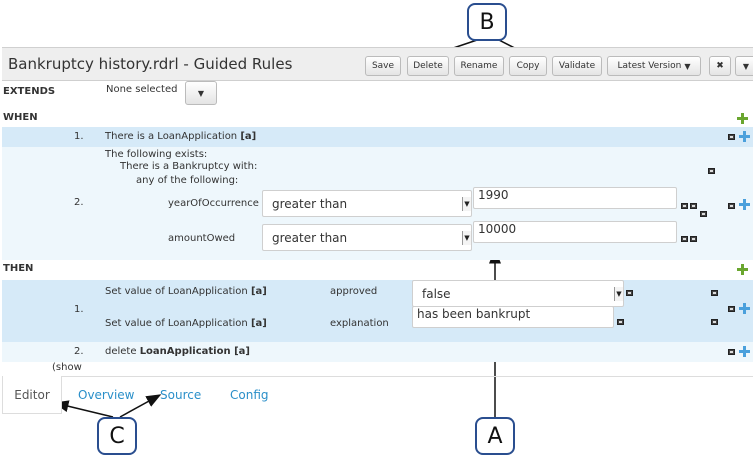 This screenshot has height=458, width=753. I want to click on save-button: Save, so click(383, 66).